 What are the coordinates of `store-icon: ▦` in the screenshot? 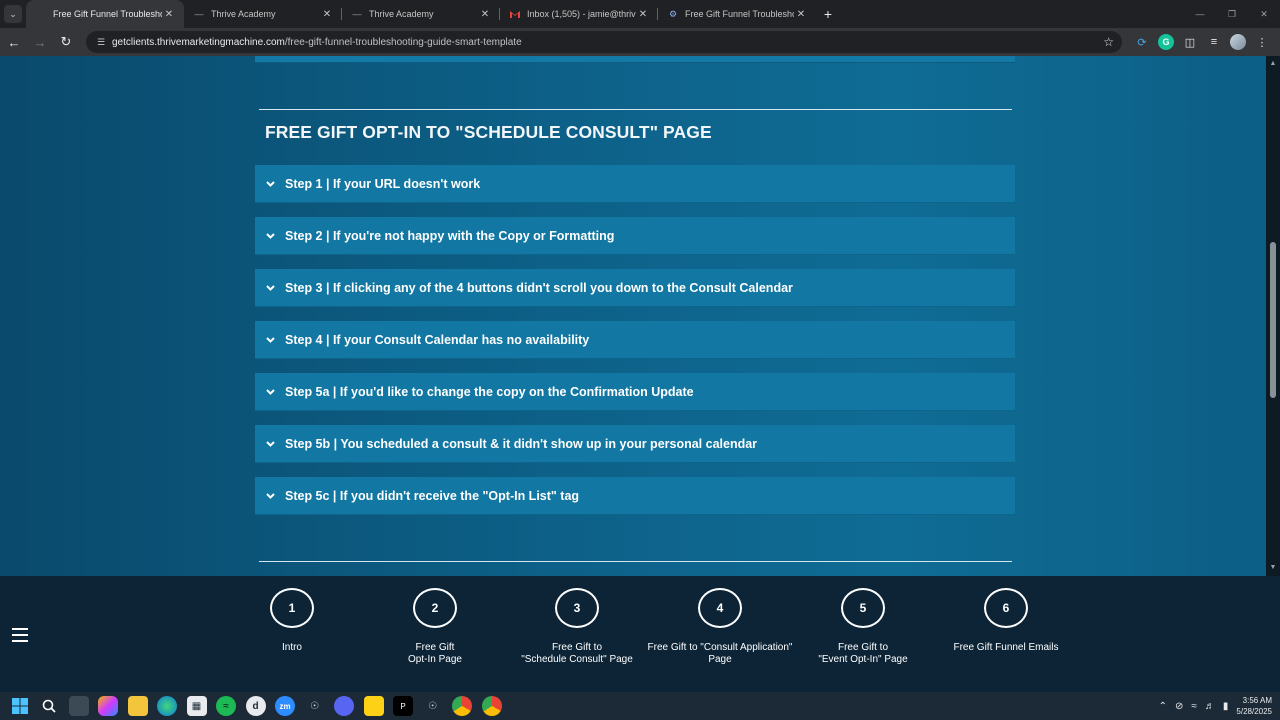 It's located at (196, 706).